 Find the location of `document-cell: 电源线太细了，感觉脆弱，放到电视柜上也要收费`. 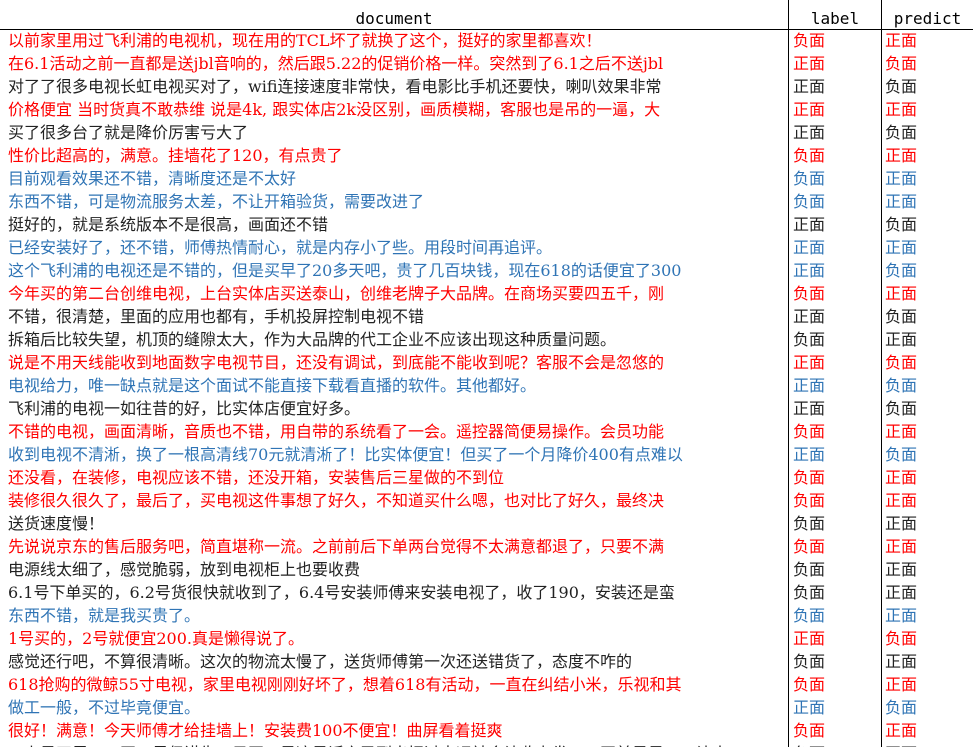

document-cell: 电源线太细了，感觉脆弱，放到电视柜上也要收费 is located at coordinates (394, 569).